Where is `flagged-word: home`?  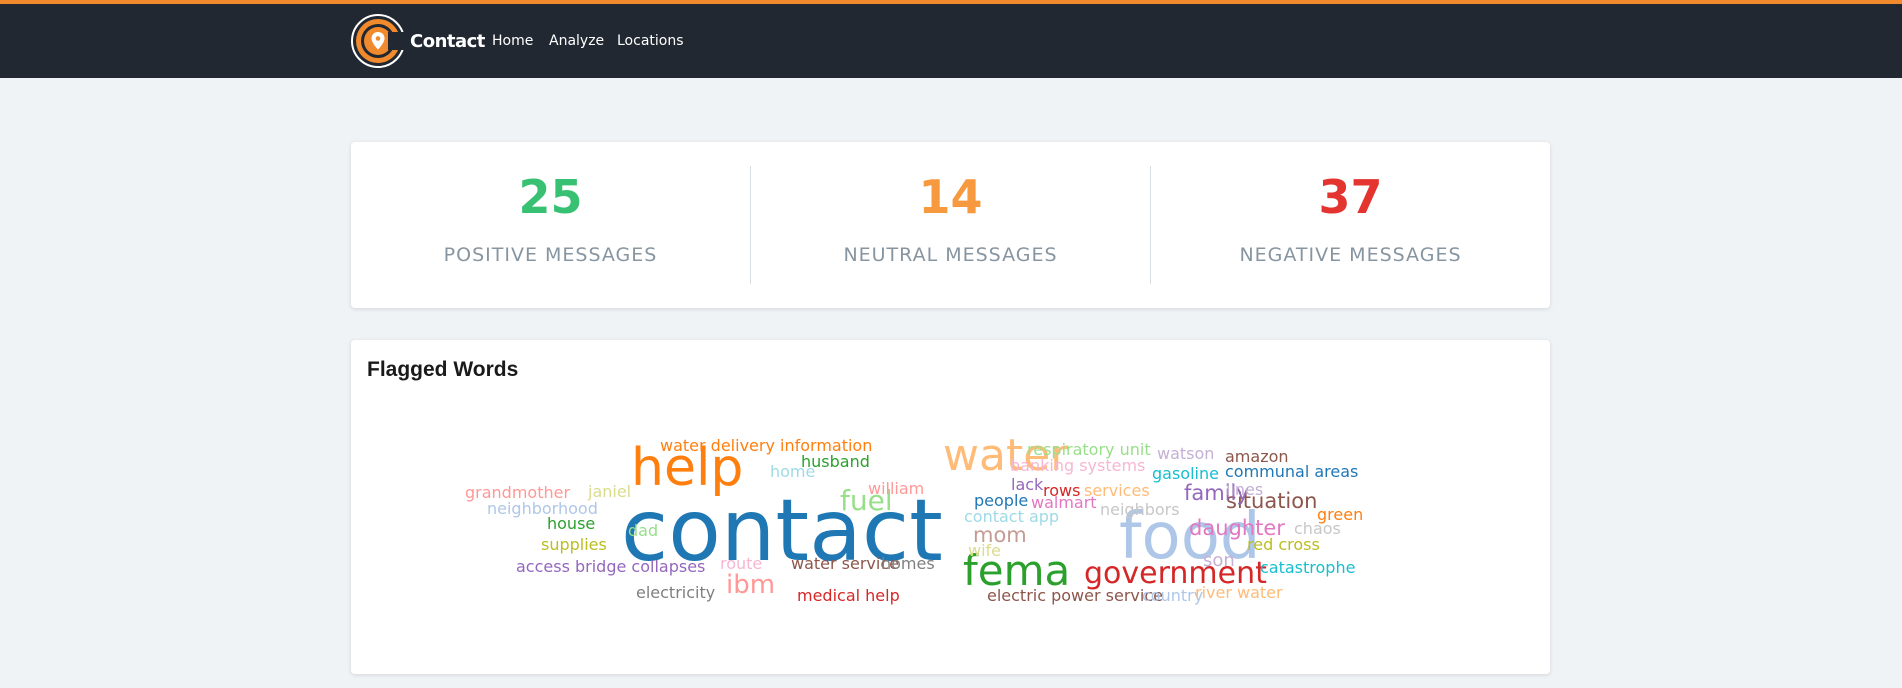
flagged-word: home is located at coordinates (792, 471).